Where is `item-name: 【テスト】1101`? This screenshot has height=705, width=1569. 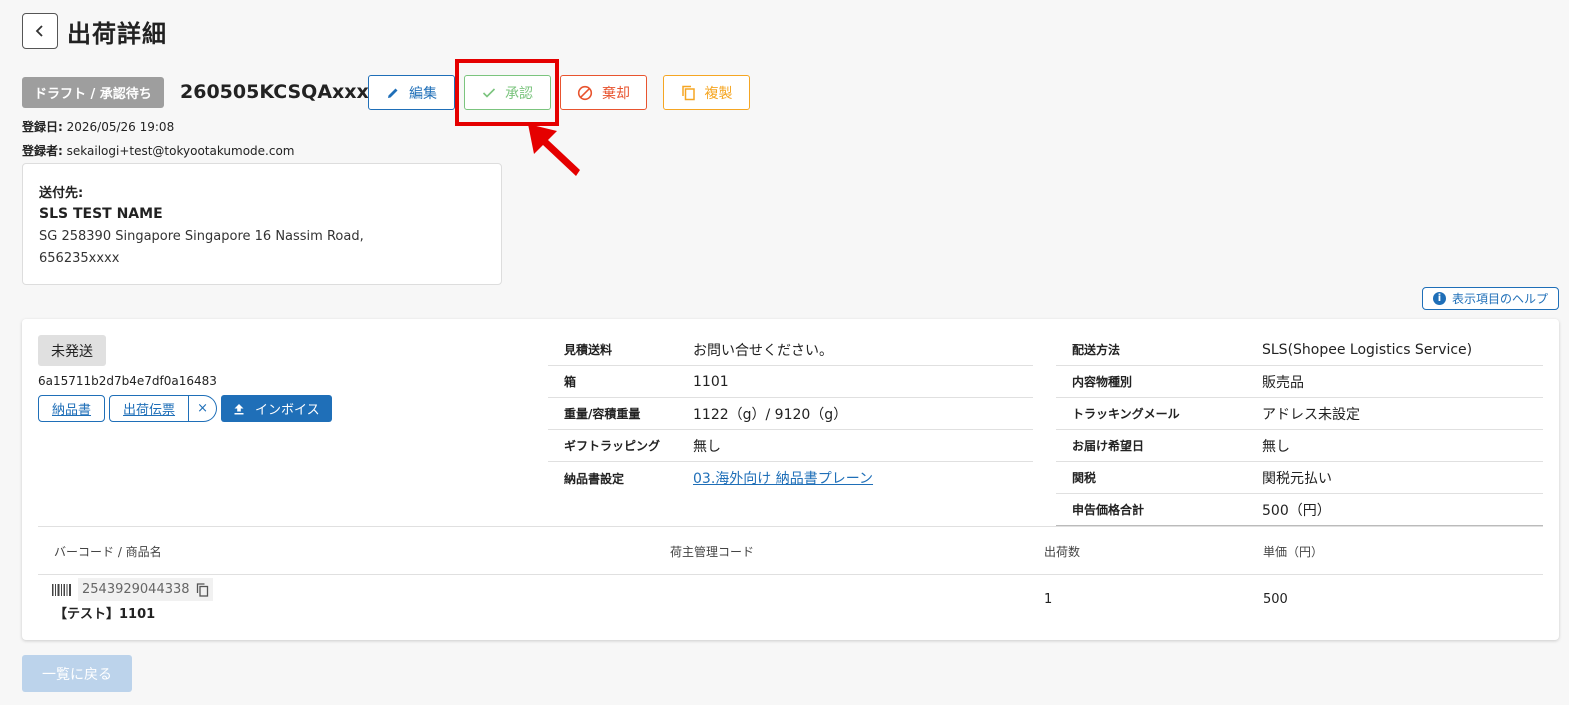
item-name: 【テスト】1101 is located at coordinates (105, 614).